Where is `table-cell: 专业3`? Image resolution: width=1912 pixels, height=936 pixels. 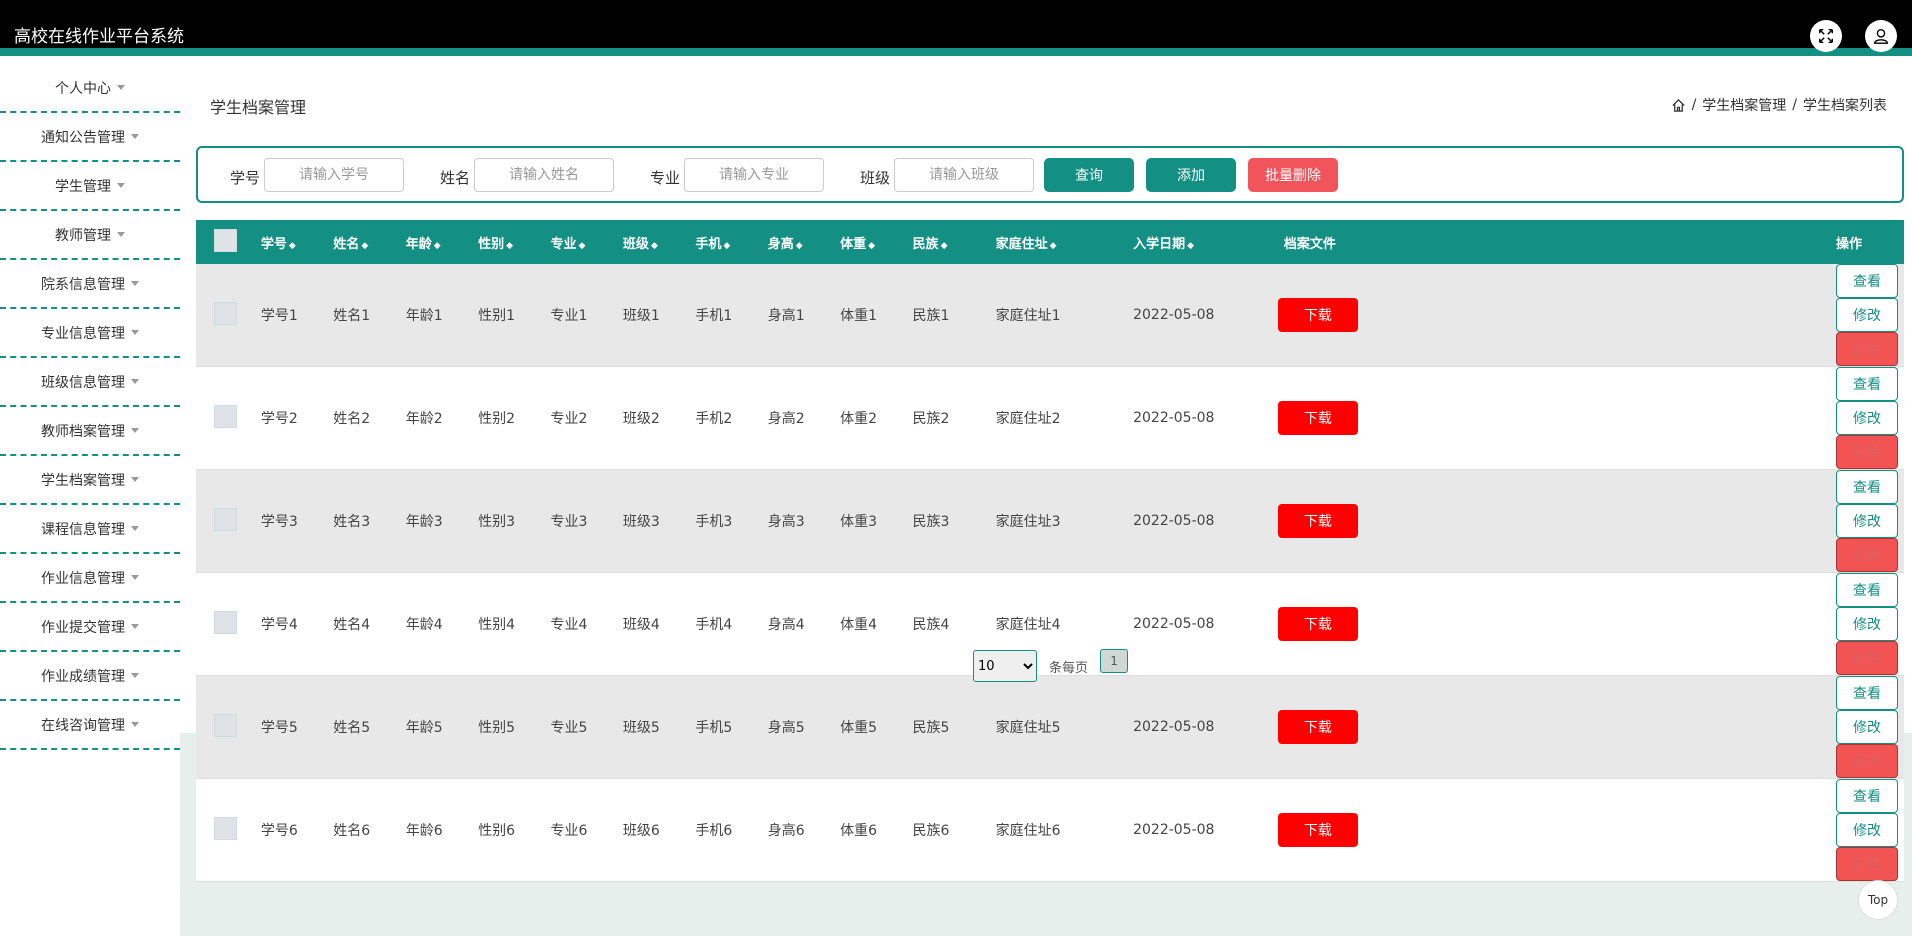 table-cell: 专业3 is located at coordinates (569, 522).